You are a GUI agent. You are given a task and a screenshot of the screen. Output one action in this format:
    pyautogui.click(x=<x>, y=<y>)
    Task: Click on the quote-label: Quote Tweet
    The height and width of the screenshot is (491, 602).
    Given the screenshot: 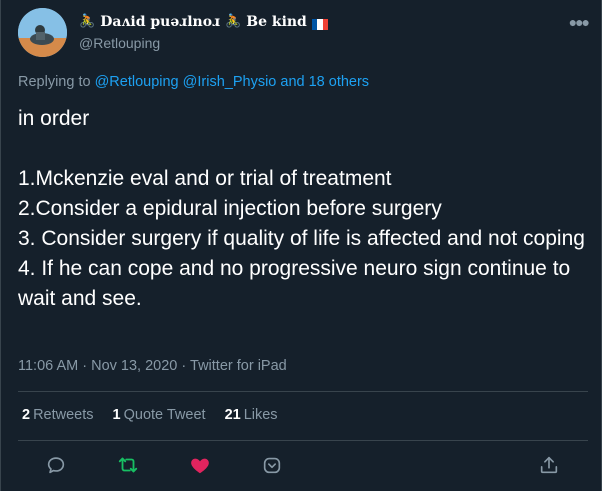 What is the action you would take?
    pyautogui.click(x=164, y=415)
    